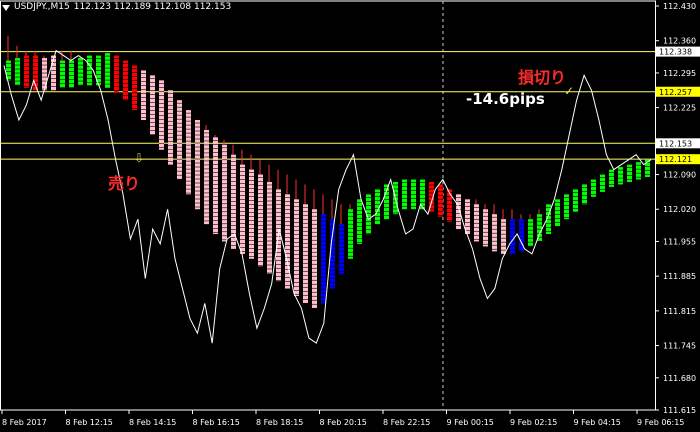 The height and width of the screenshot is (432, 700). I want to click on stoploss-annotation: 損切り, so click(542, 77).